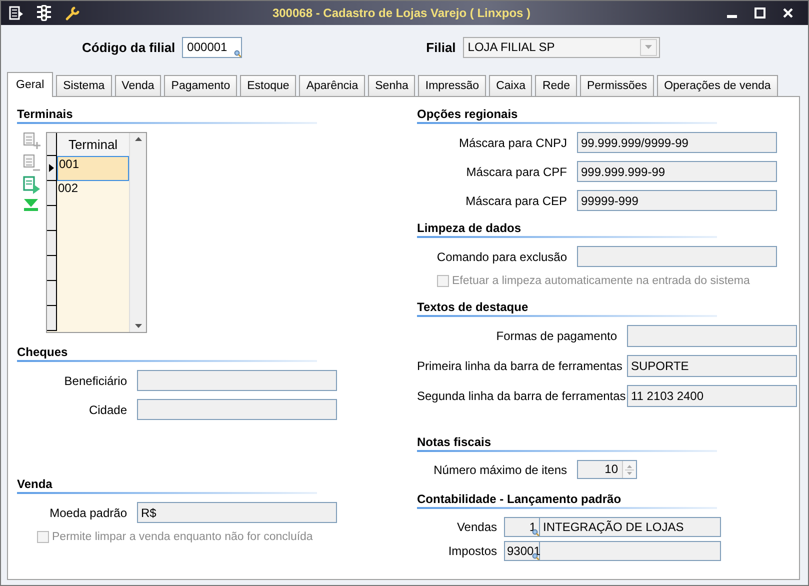 This screenshot has height=586, width=809. I want to click on input-field: 99.999.999/9999-99, so click(677, 142).